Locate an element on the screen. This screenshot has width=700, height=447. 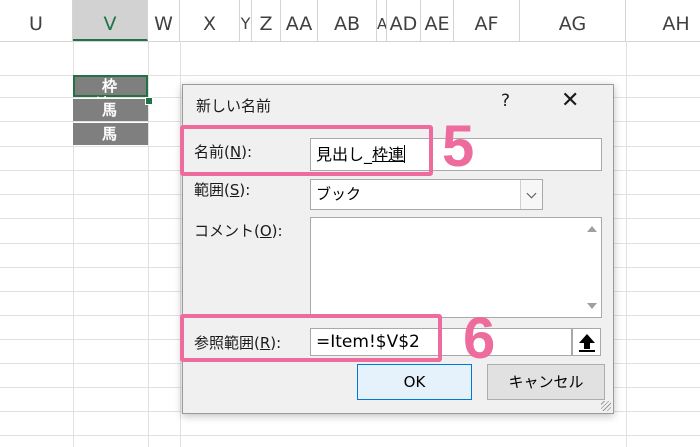
arrow-base is located at coordinates (587, 351).